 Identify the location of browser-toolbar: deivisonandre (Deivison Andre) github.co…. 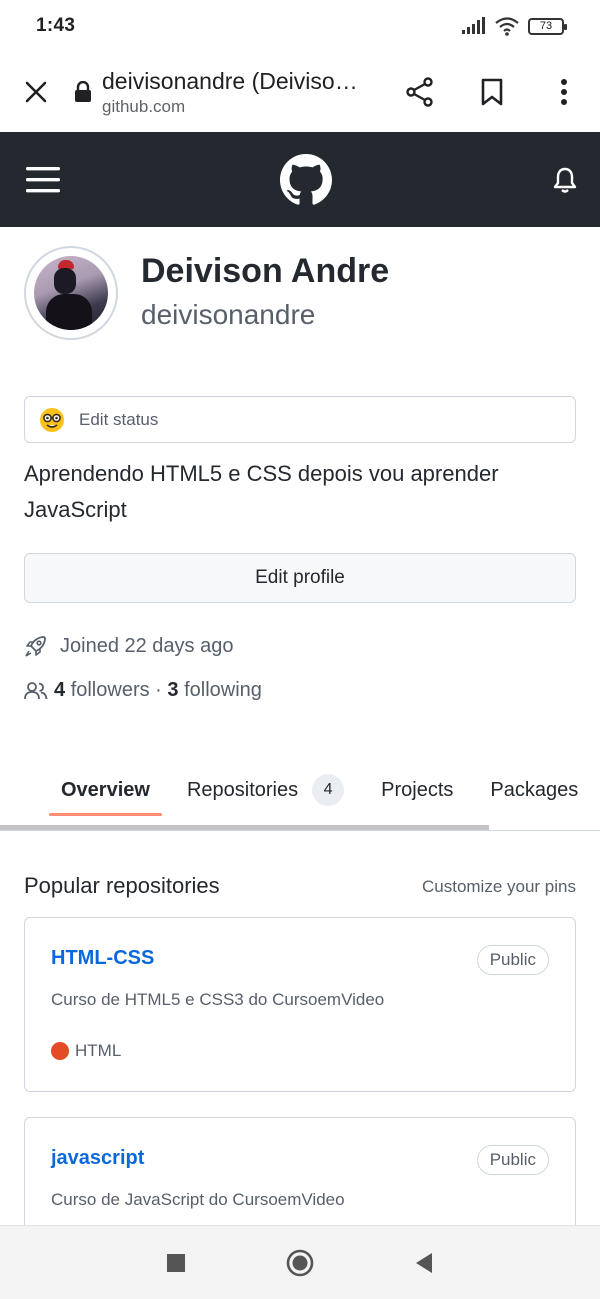
(300, 92).